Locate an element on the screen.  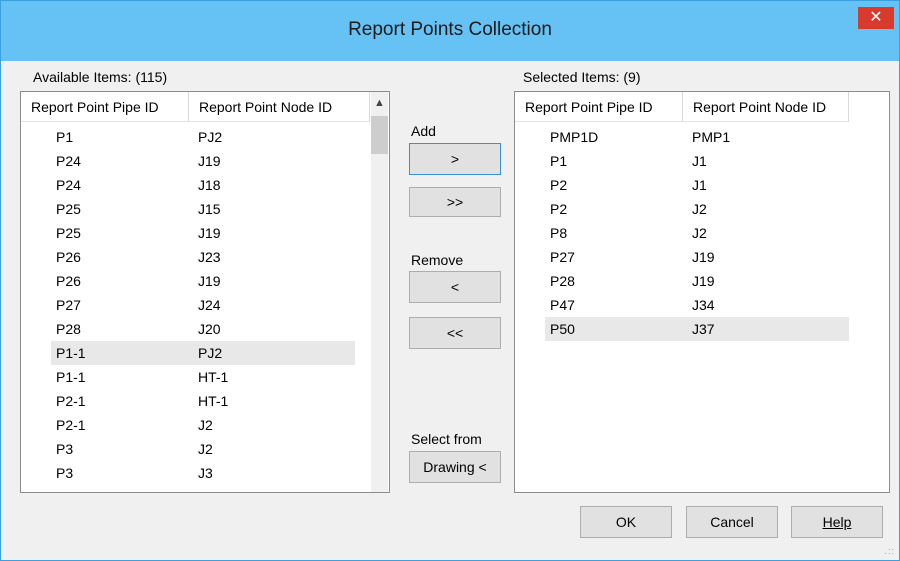
pipe-id-cell: PMP1D is located at coordinates (574, 137).